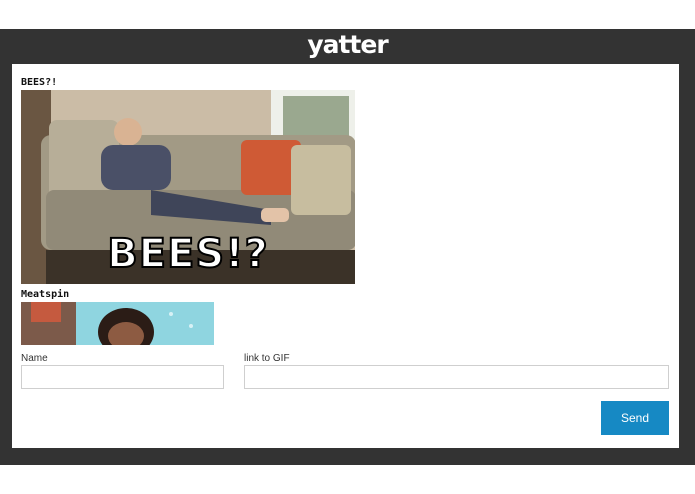 This screenshot has width=695, height=494. Describe the element at coordinates (122, 377) in the screenshot. I see `name-input` at that location.